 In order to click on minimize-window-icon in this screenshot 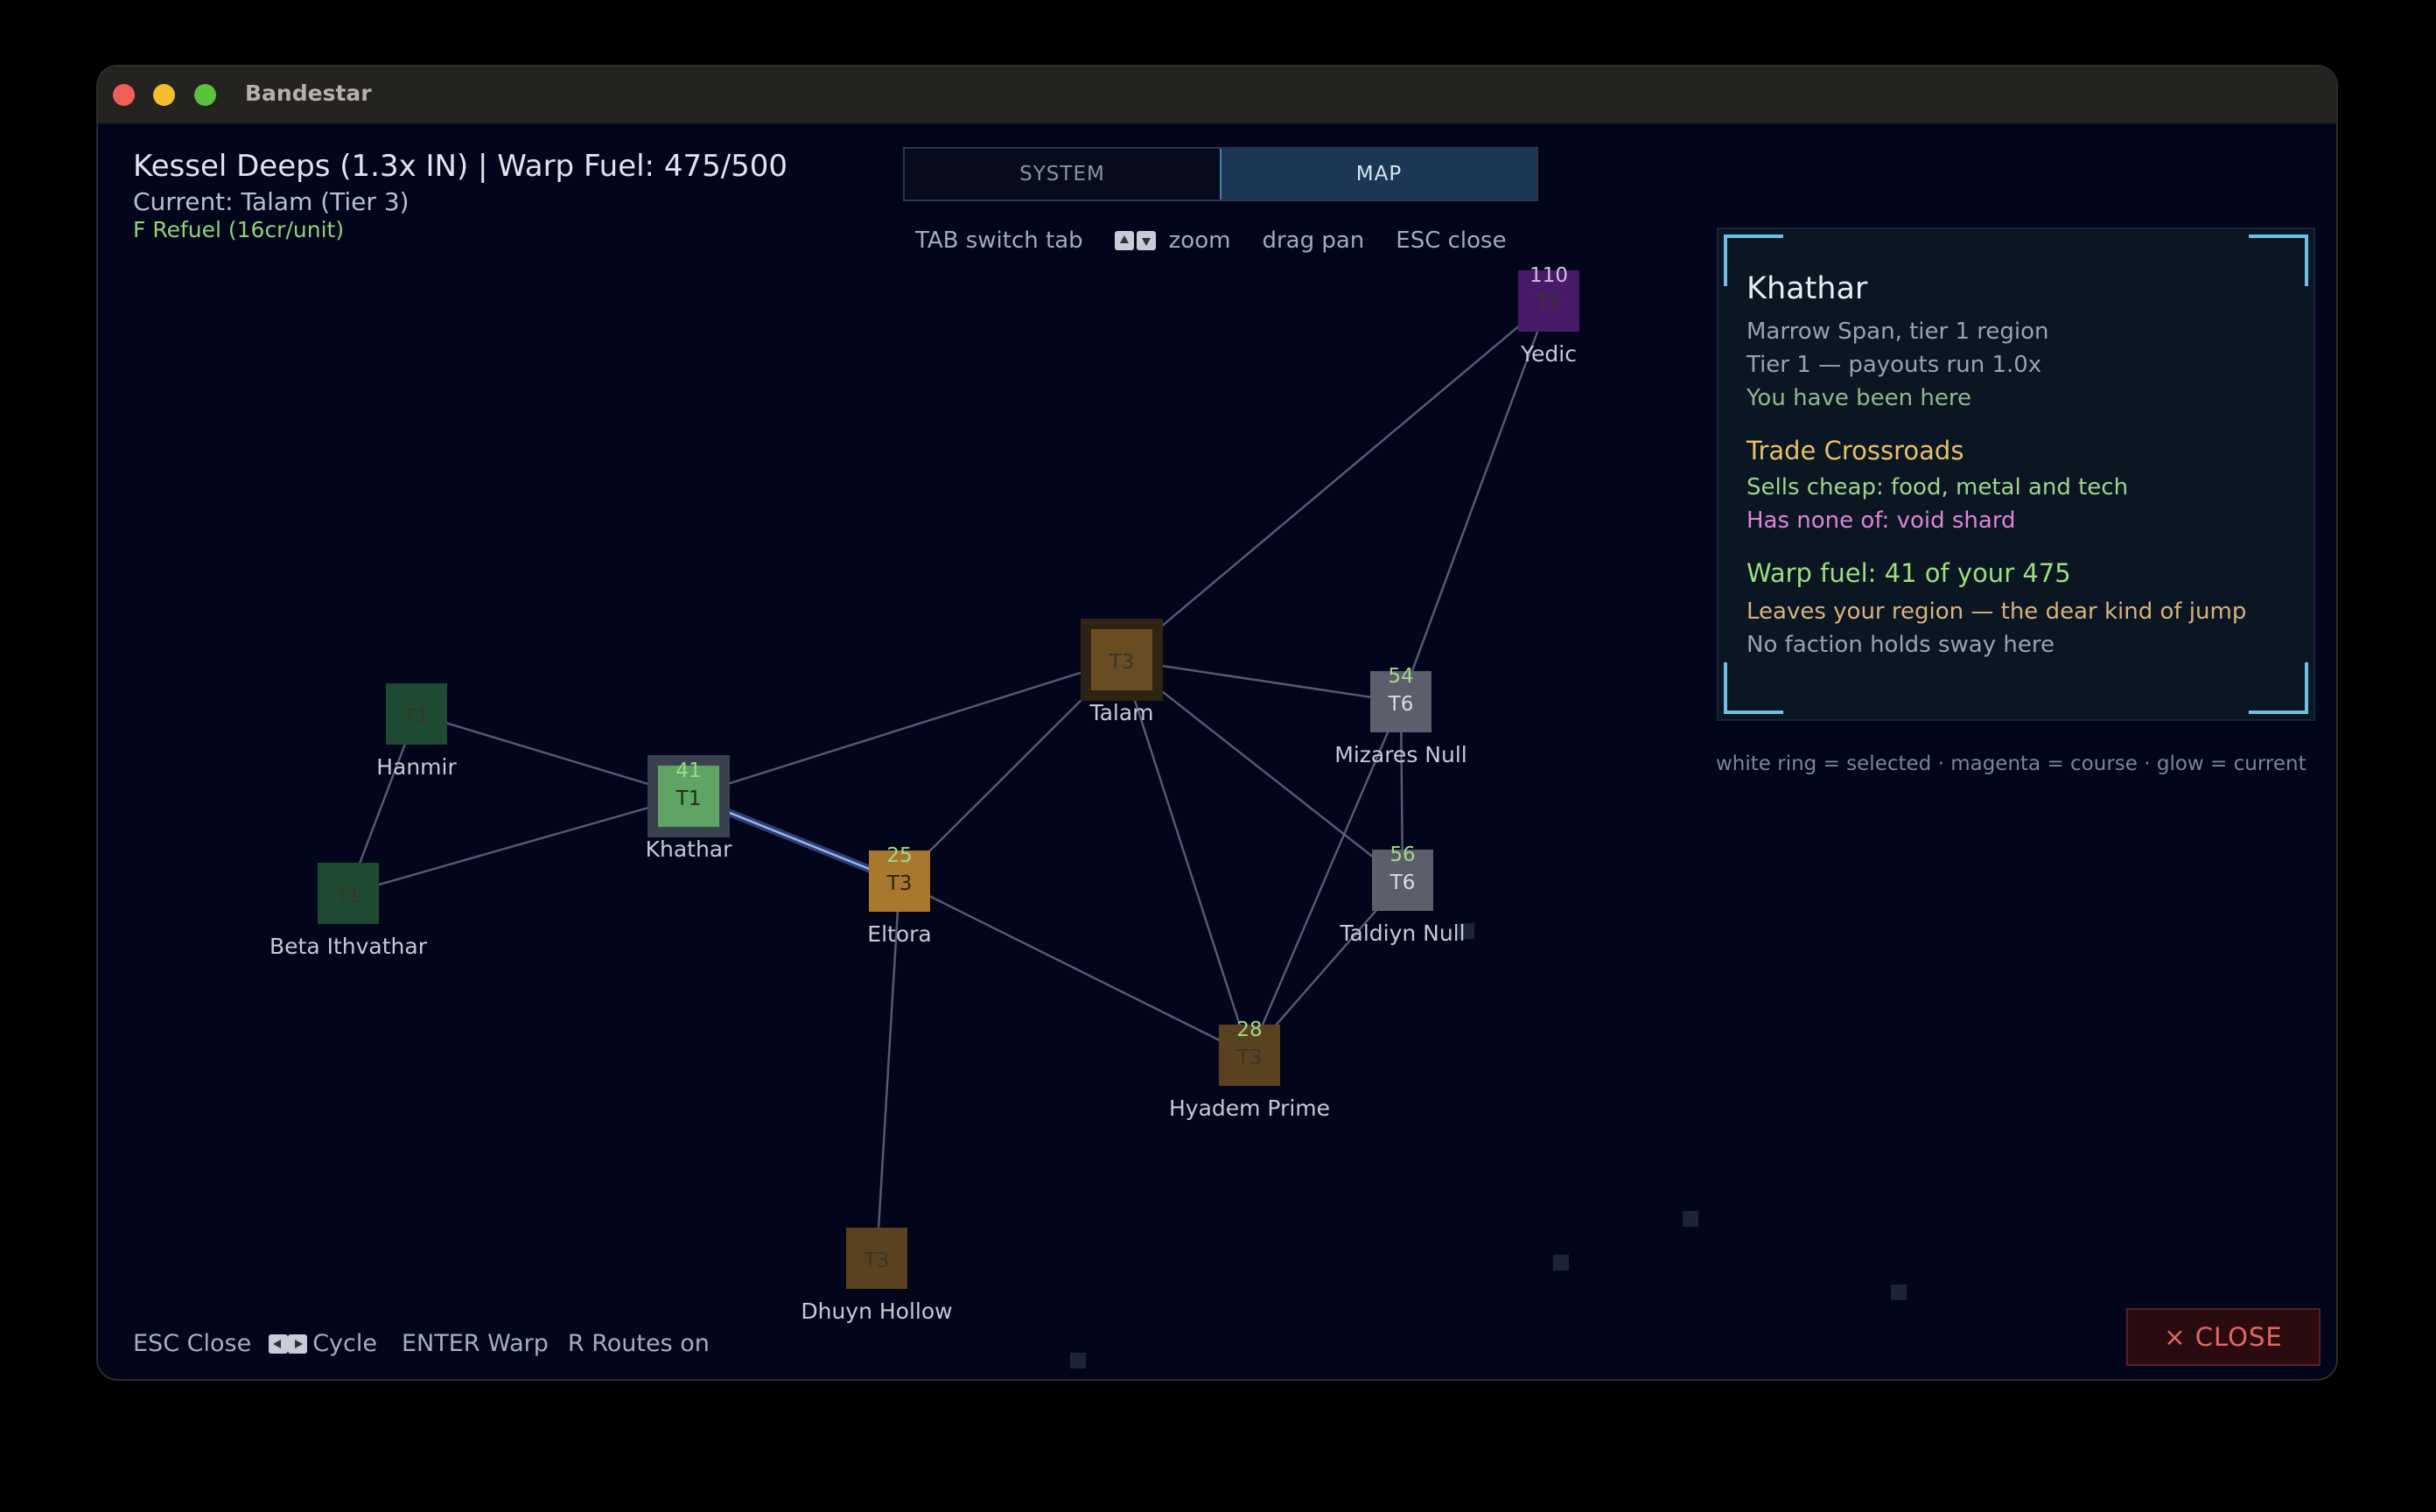, I will do `click(164, 95)`.